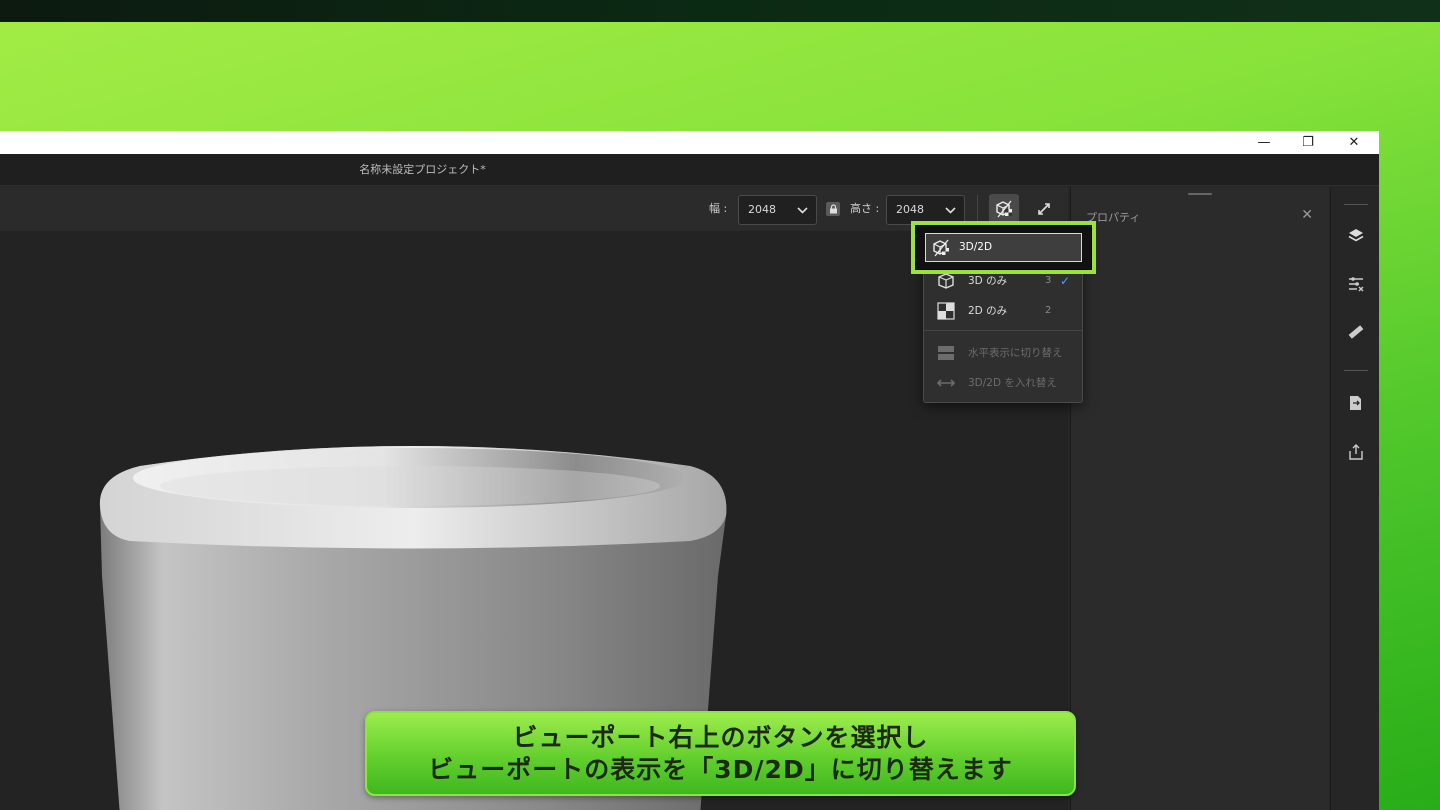 Image resolution: width=1440 pixels, height=810 pixels. Describe the element at coordinates (689, 142) in the screenshot. I see `window-titlebar: — ❐ ✕` at that location.